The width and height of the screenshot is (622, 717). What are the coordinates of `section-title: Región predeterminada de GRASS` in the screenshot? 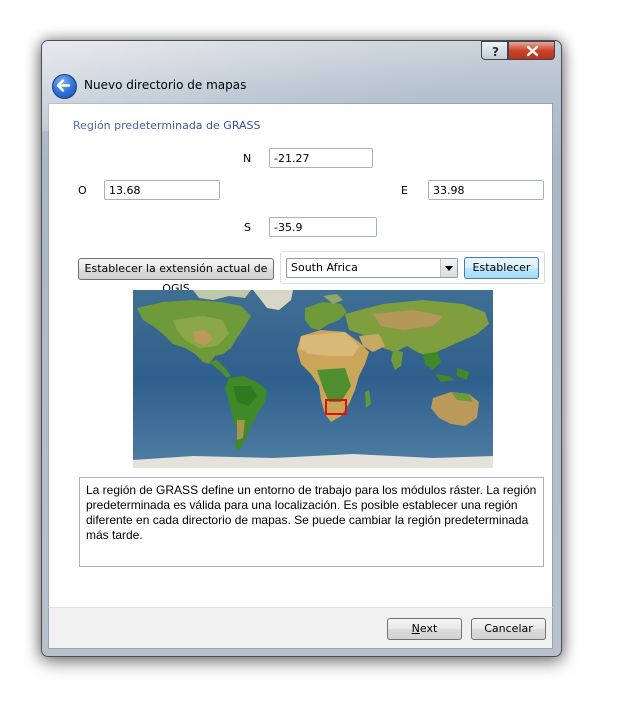 It's located at (167, 125).